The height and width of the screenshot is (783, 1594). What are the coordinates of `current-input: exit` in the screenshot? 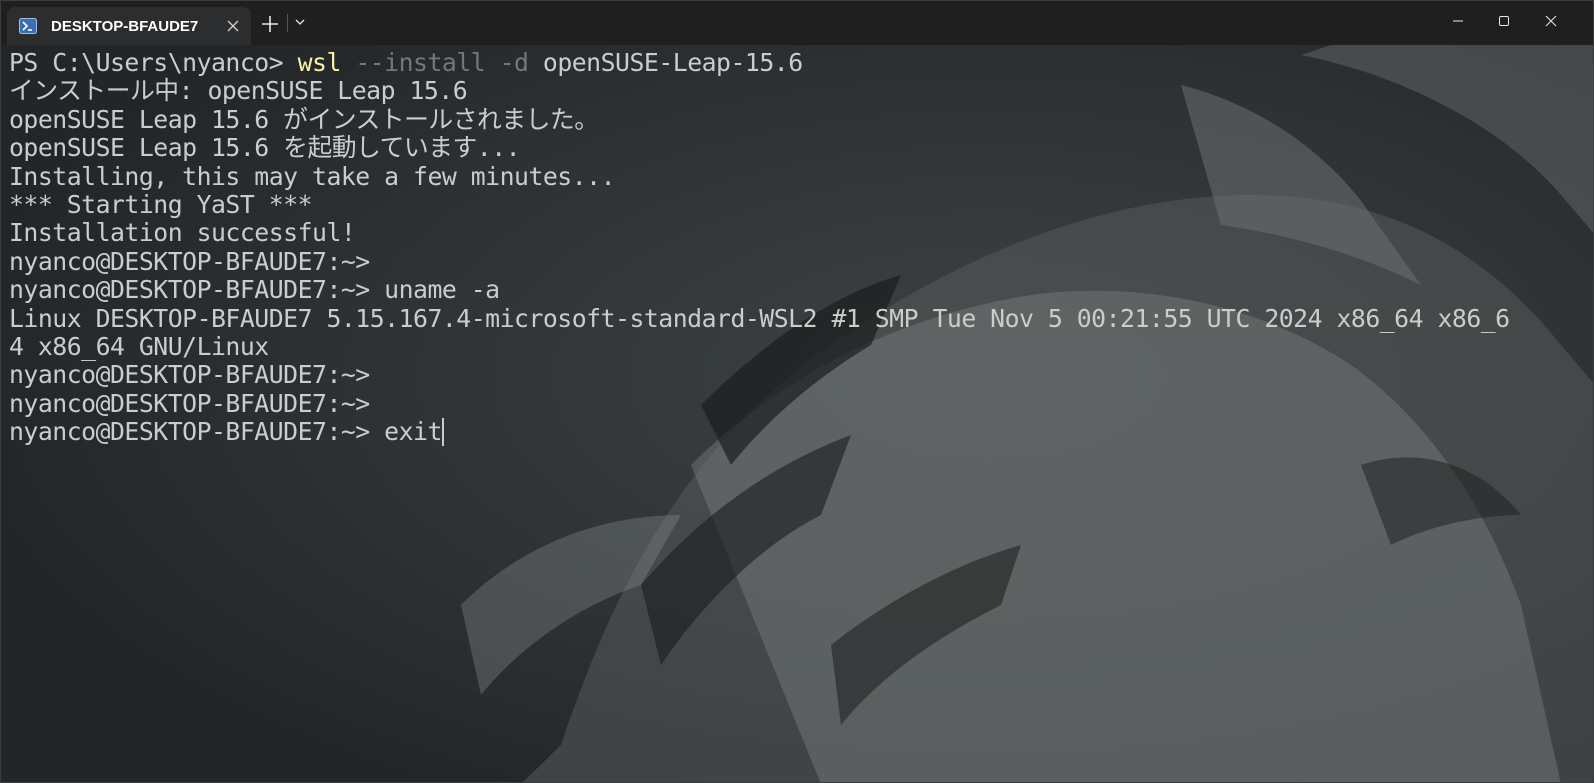 It's located at (413, 431).